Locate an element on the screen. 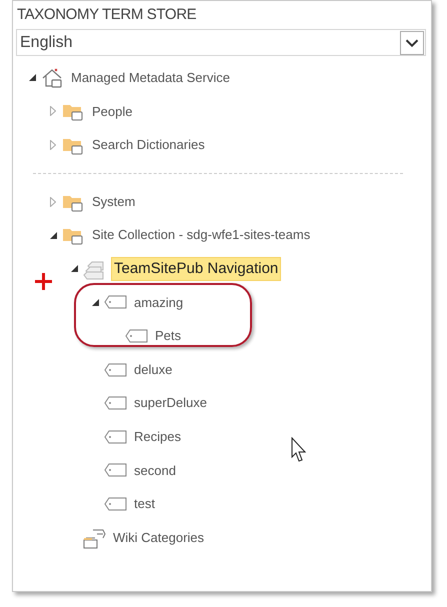 This screenshot has width=447, height=607. chevron-down-icon is located at coordinates (412, 42).